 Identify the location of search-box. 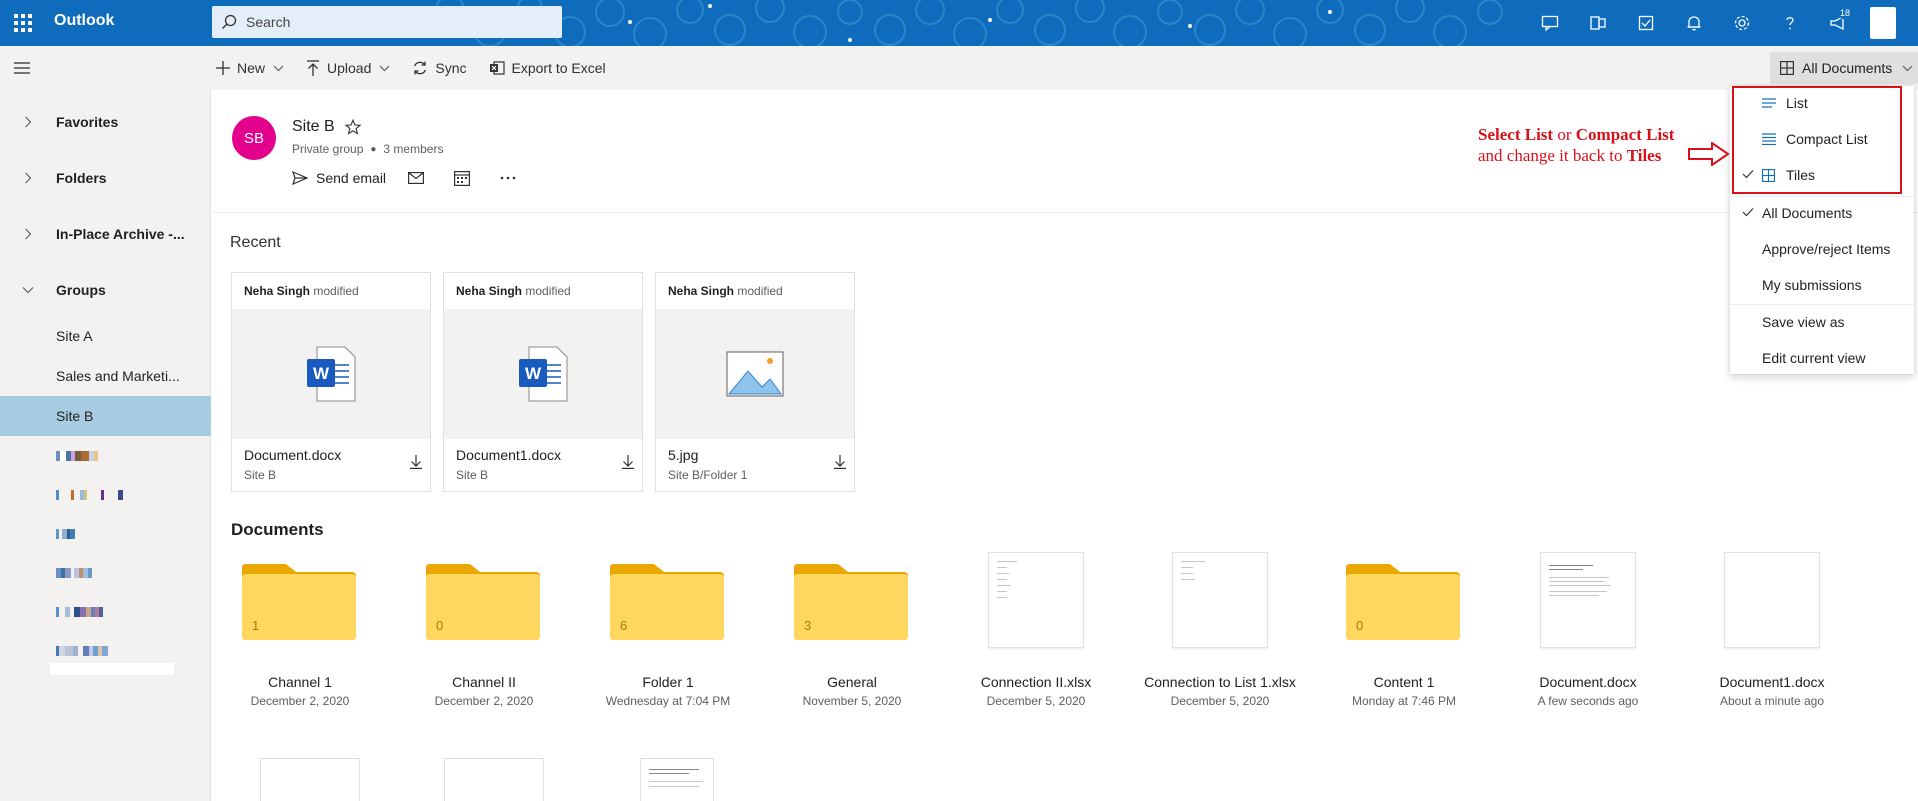
(387, 22).